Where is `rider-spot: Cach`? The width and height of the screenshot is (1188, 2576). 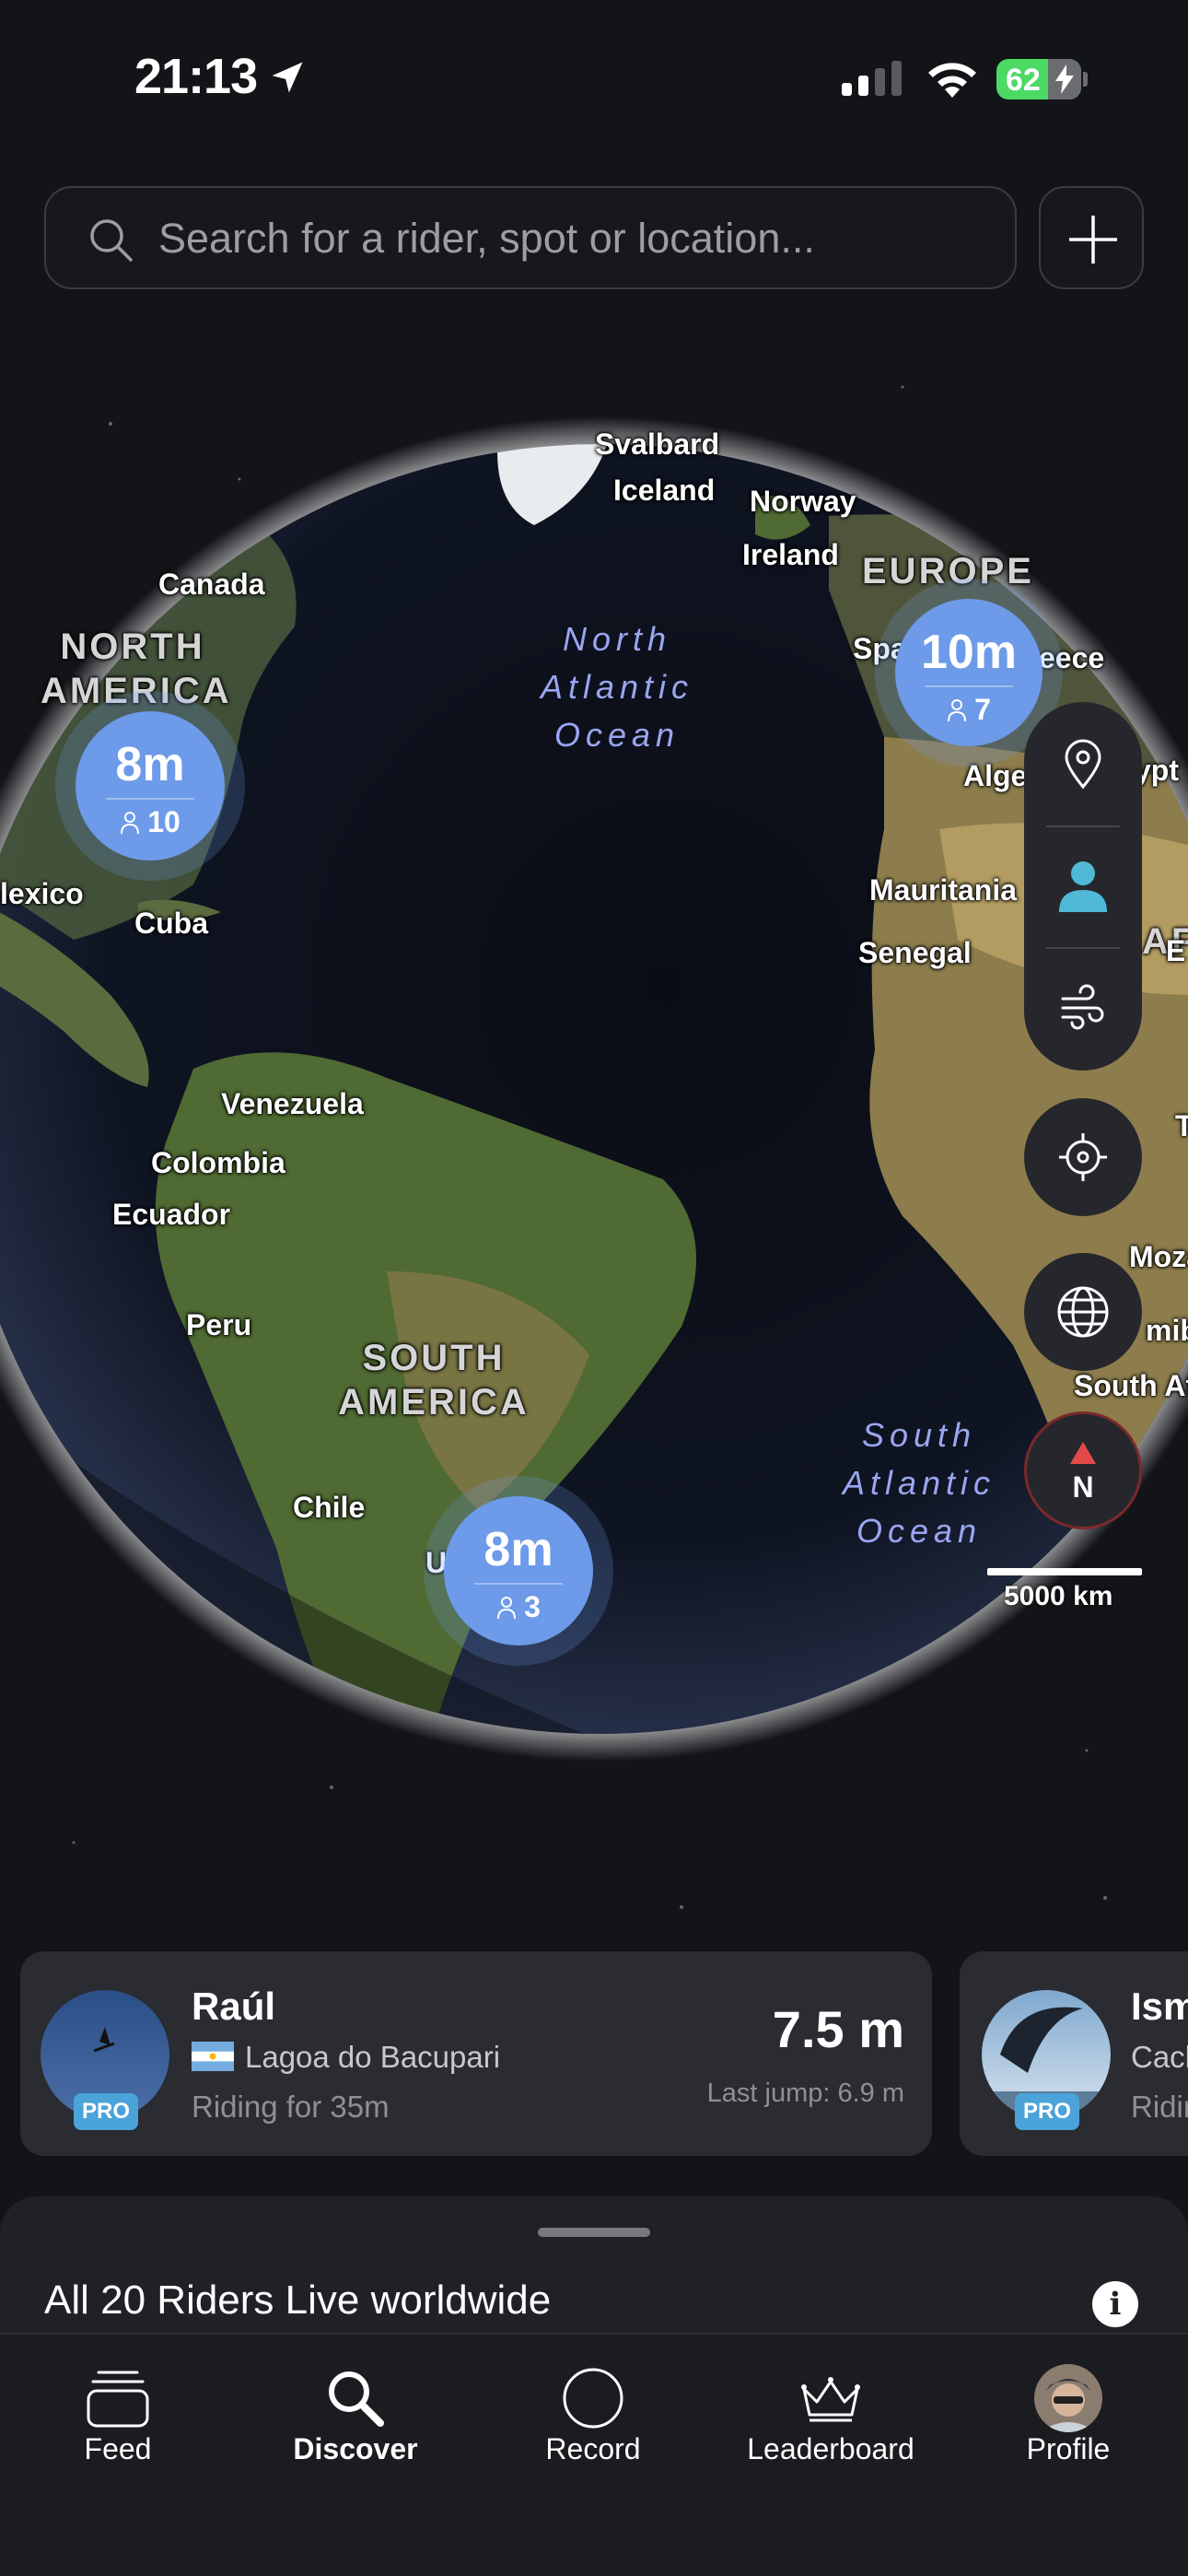
rider-spot: Cach is located at coordinates (1159, 2057).